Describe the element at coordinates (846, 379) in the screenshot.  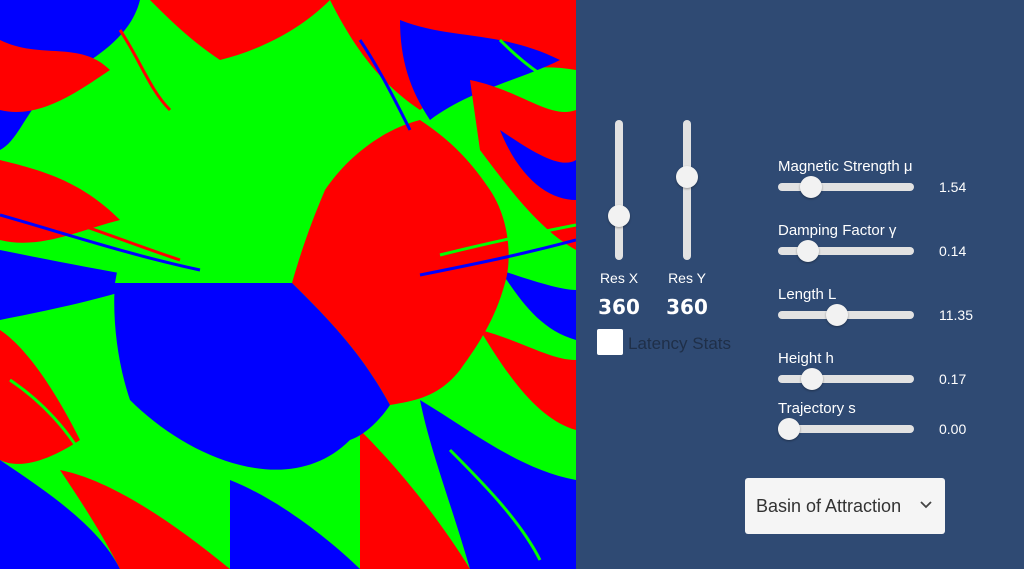
I see `height-slider` at that location.